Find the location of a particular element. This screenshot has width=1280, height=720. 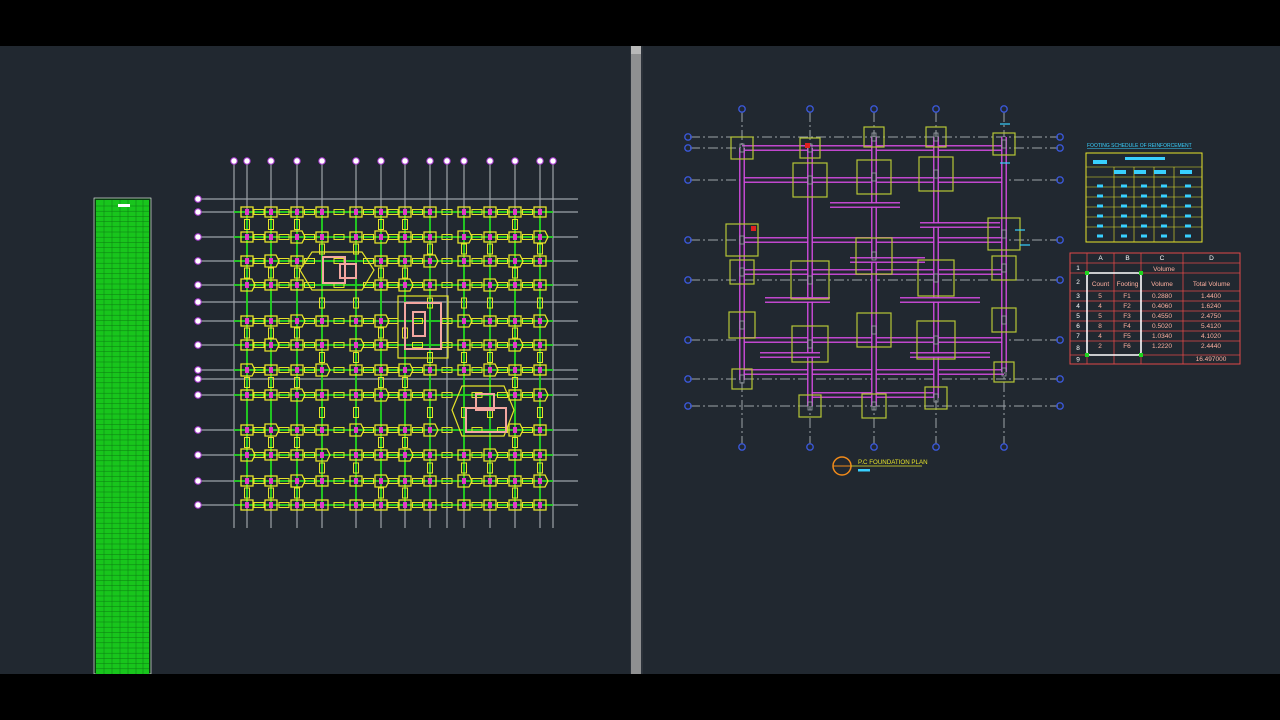

sheet-header: Volume is located at coordinates (1162, 284).